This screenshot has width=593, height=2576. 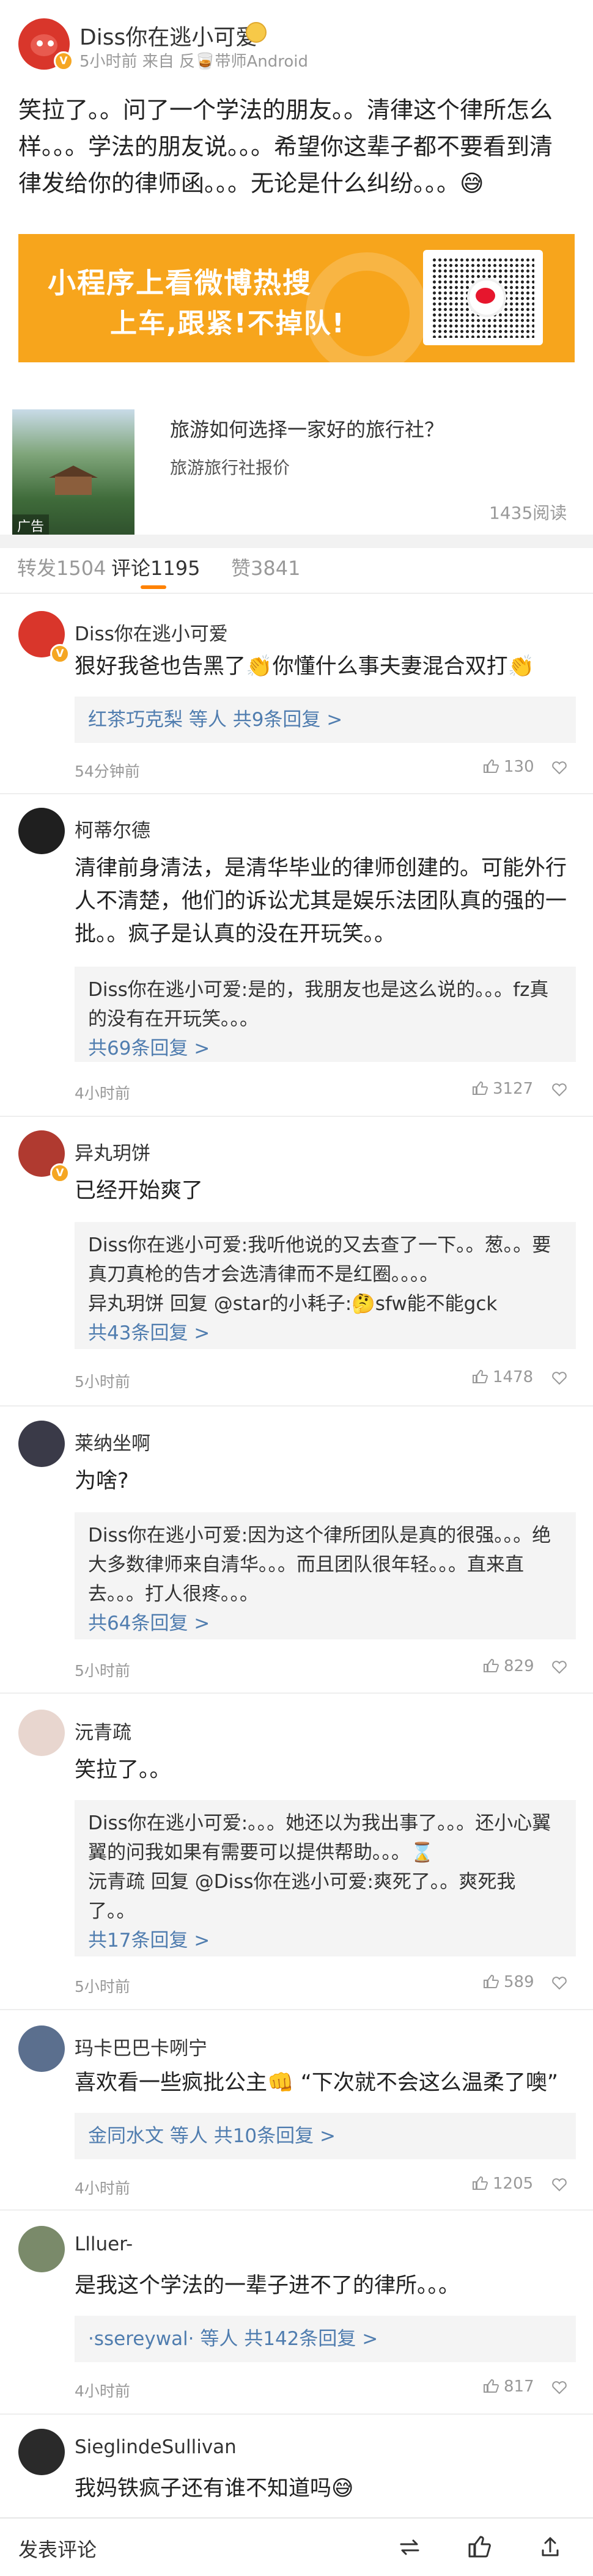 I want to click on banner-line-2: 上车,跟紧!不掉队!, so click(x=228, y=323).